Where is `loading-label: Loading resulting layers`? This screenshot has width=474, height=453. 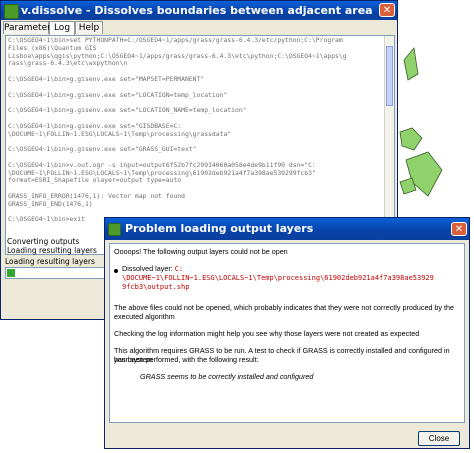 loading-label: Loading resulting layers is located at coordinates (50, 261).